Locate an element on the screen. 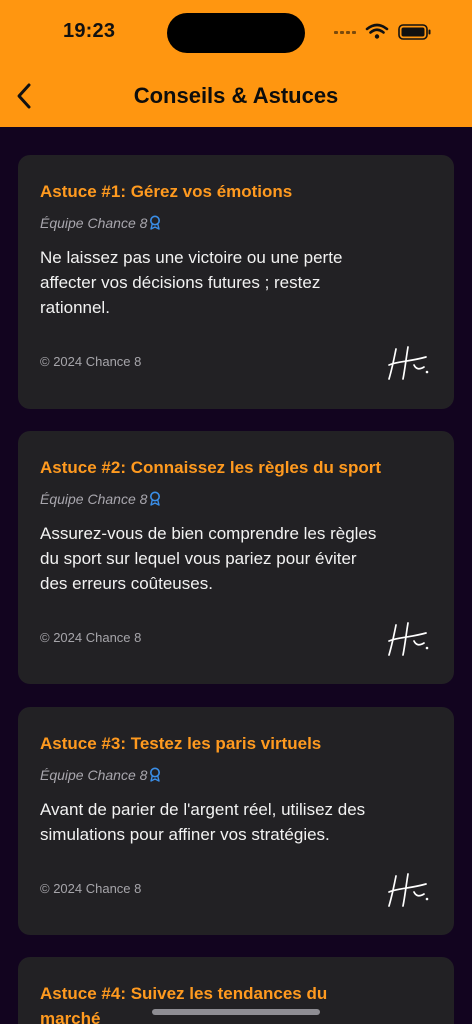 Image resolution: width=472 pixels, height=1024 pixels. wifi-icon is located at coordinates (377, 28).